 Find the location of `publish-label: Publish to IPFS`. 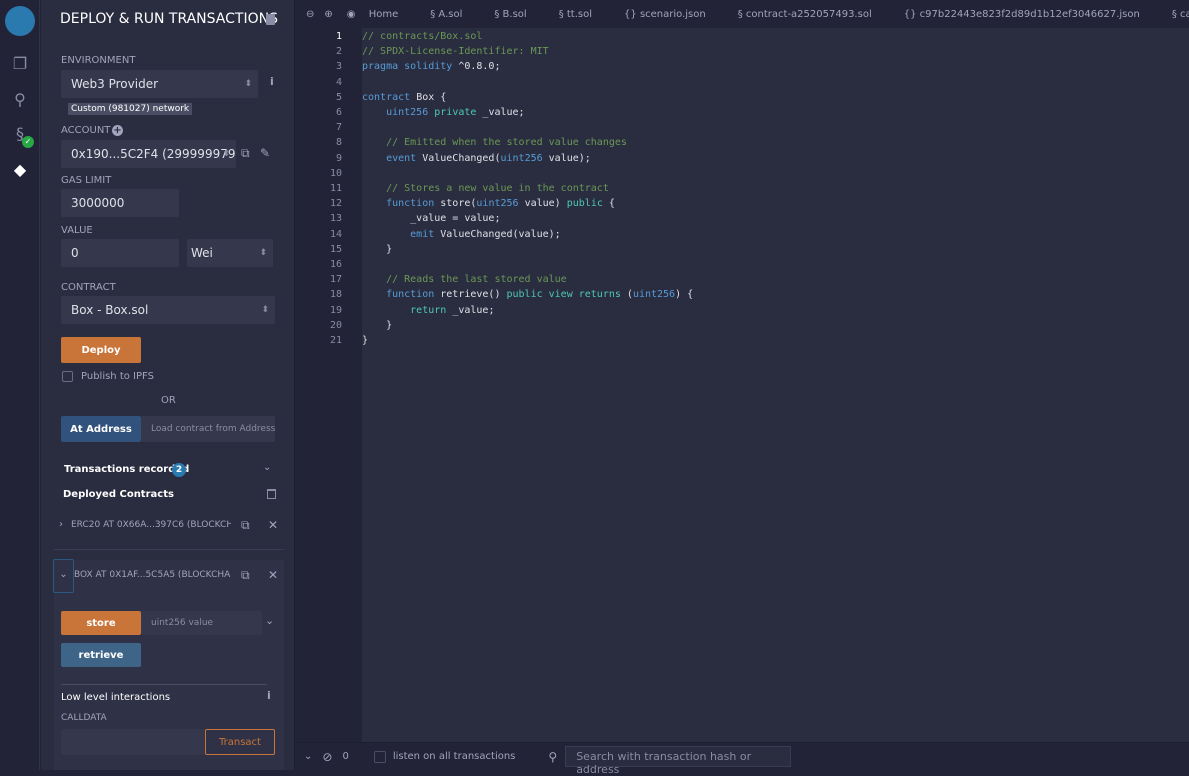

publish-label: Publish to IPFS is located at coordinates (117, 376).